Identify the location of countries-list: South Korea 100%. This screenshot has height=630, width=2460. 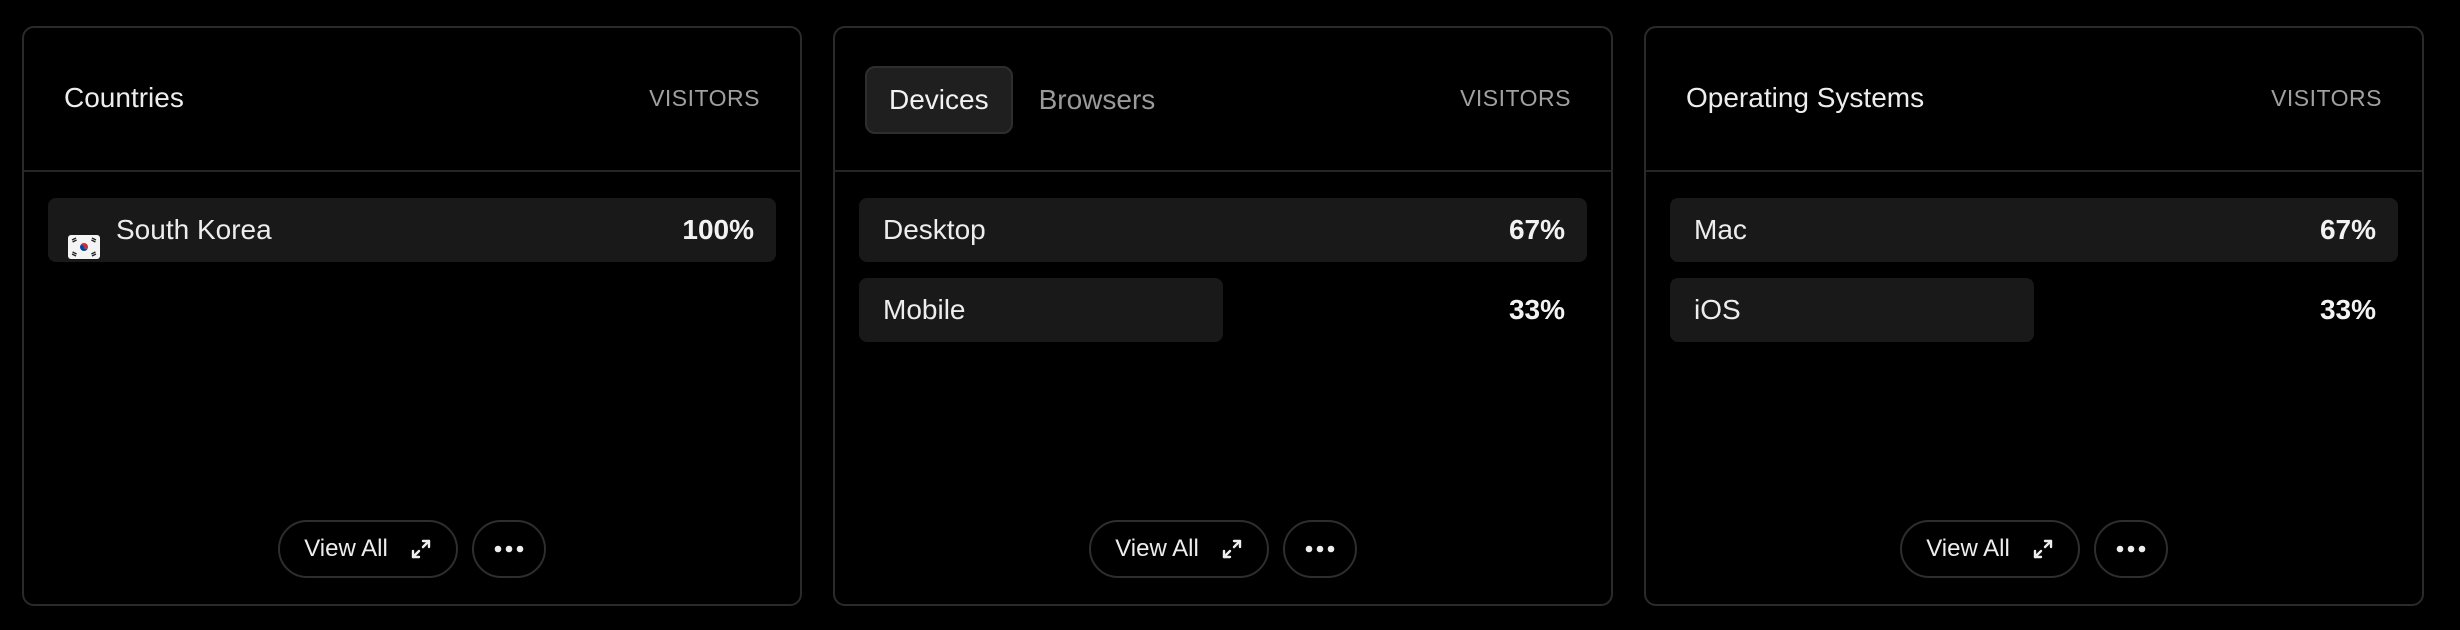
(412, 238).